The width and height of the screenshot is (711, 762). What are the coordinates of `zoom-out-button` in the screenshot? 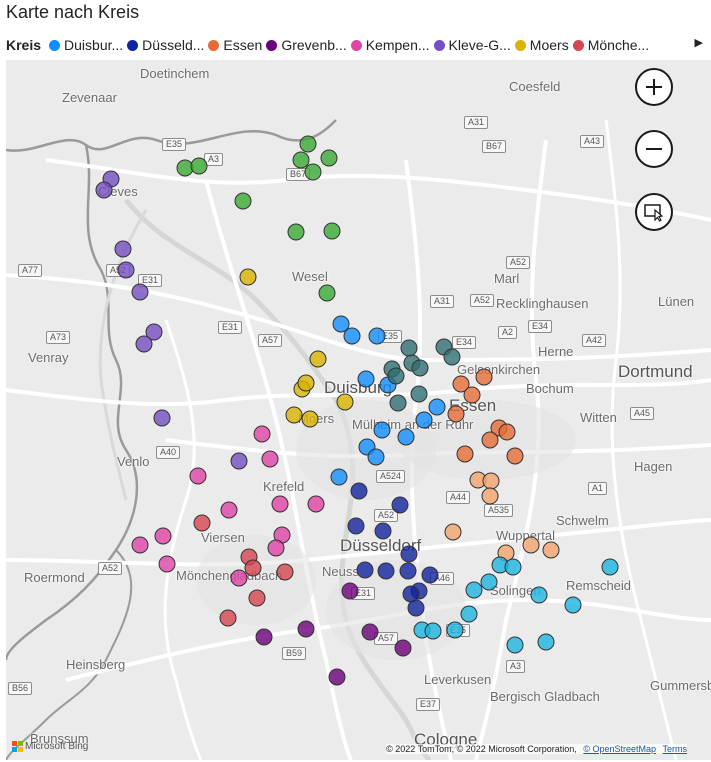 It's located at (654, 149).